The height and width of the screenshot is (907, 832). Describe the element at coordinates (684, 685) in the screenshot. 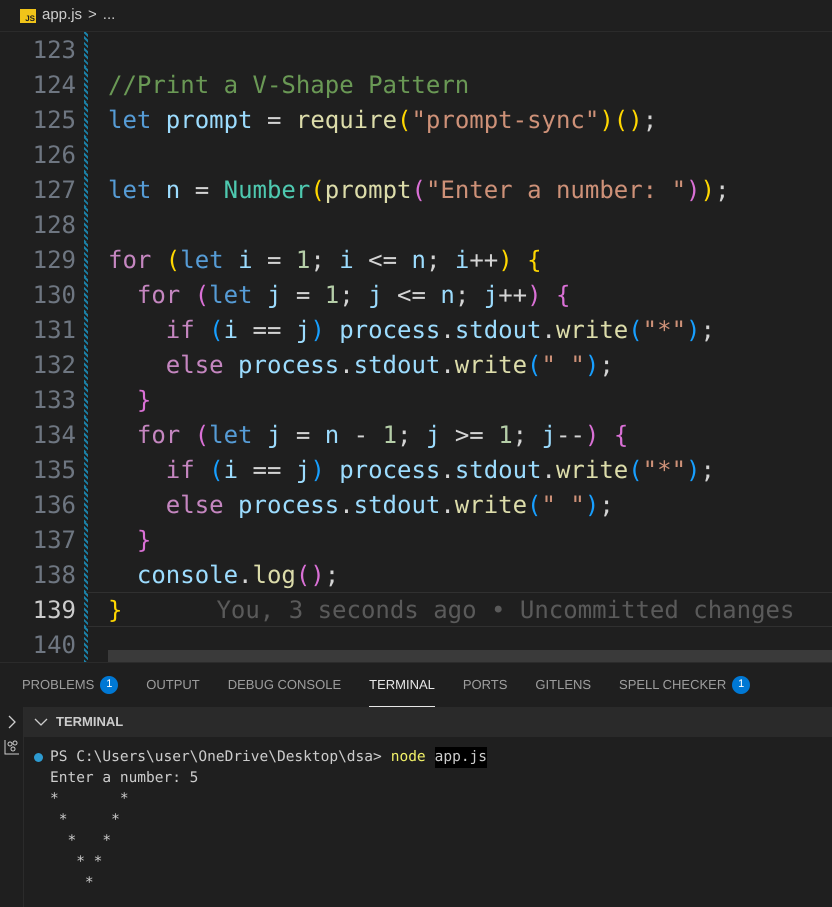

I see `panel-tab: SPELL CHECKER 1` at that location.